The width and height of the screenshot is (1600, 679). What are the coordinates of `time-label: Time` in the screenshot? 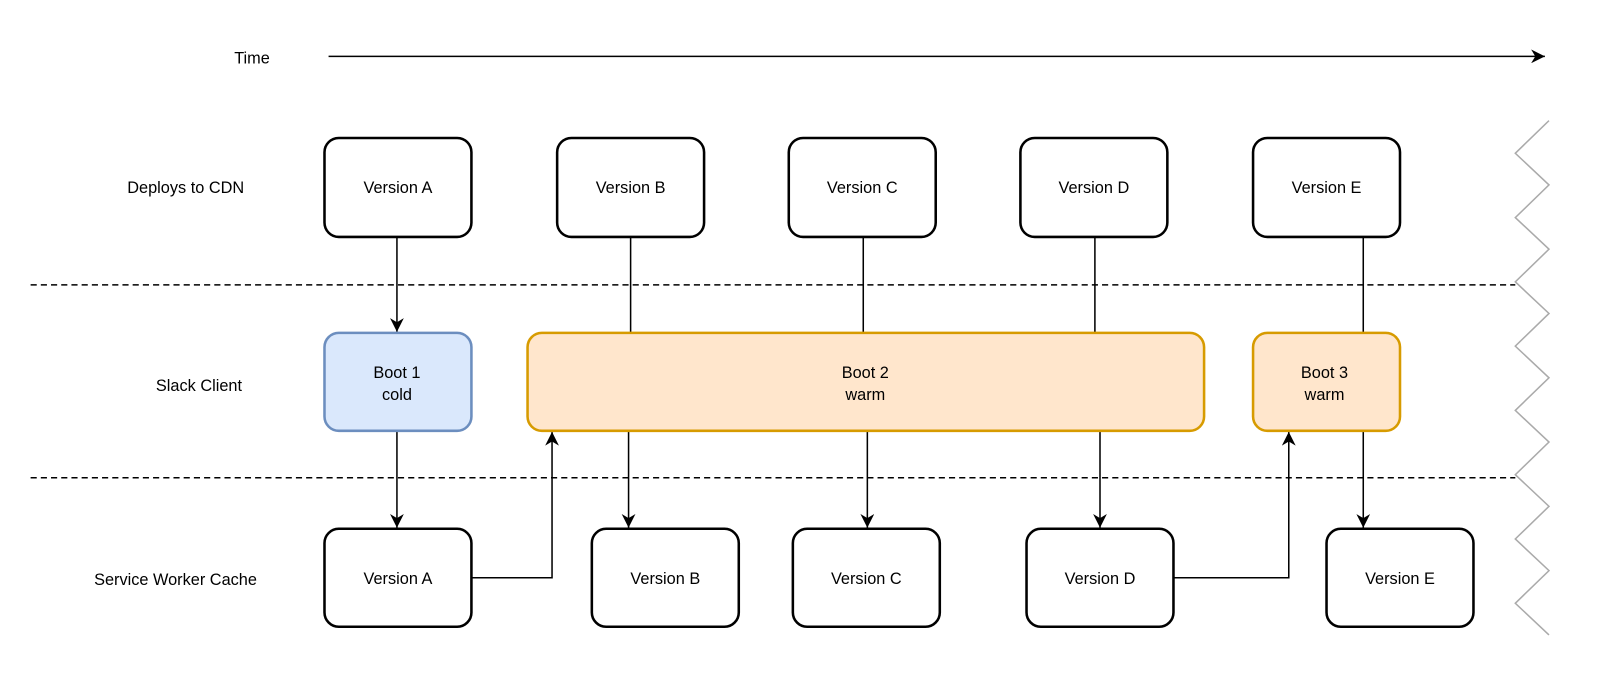 It's located at (252, 58).